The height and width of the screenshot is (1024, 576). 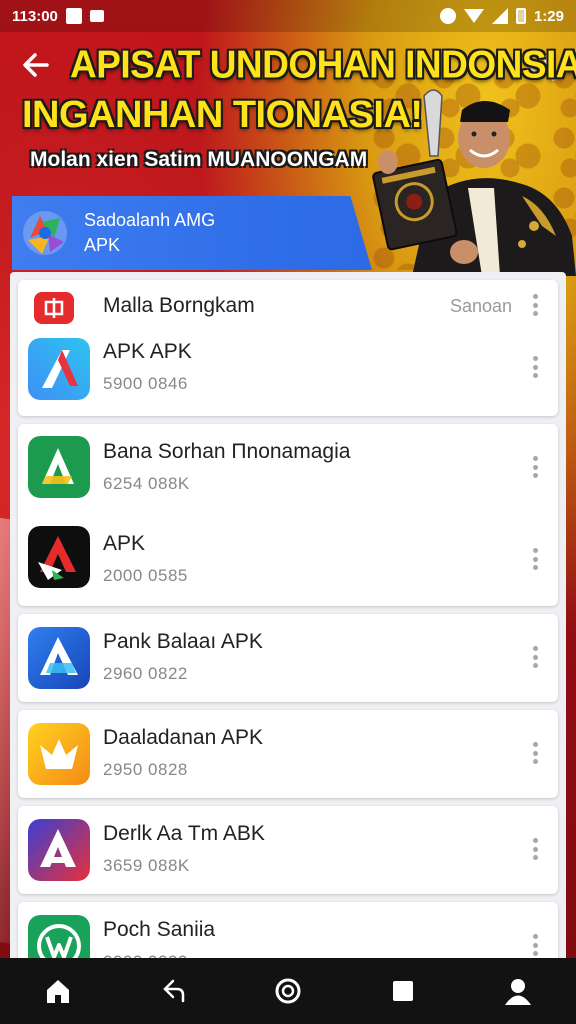 I want to click on list-item: Daaladanan APK 2950 0828, so click(x=288, y=754).